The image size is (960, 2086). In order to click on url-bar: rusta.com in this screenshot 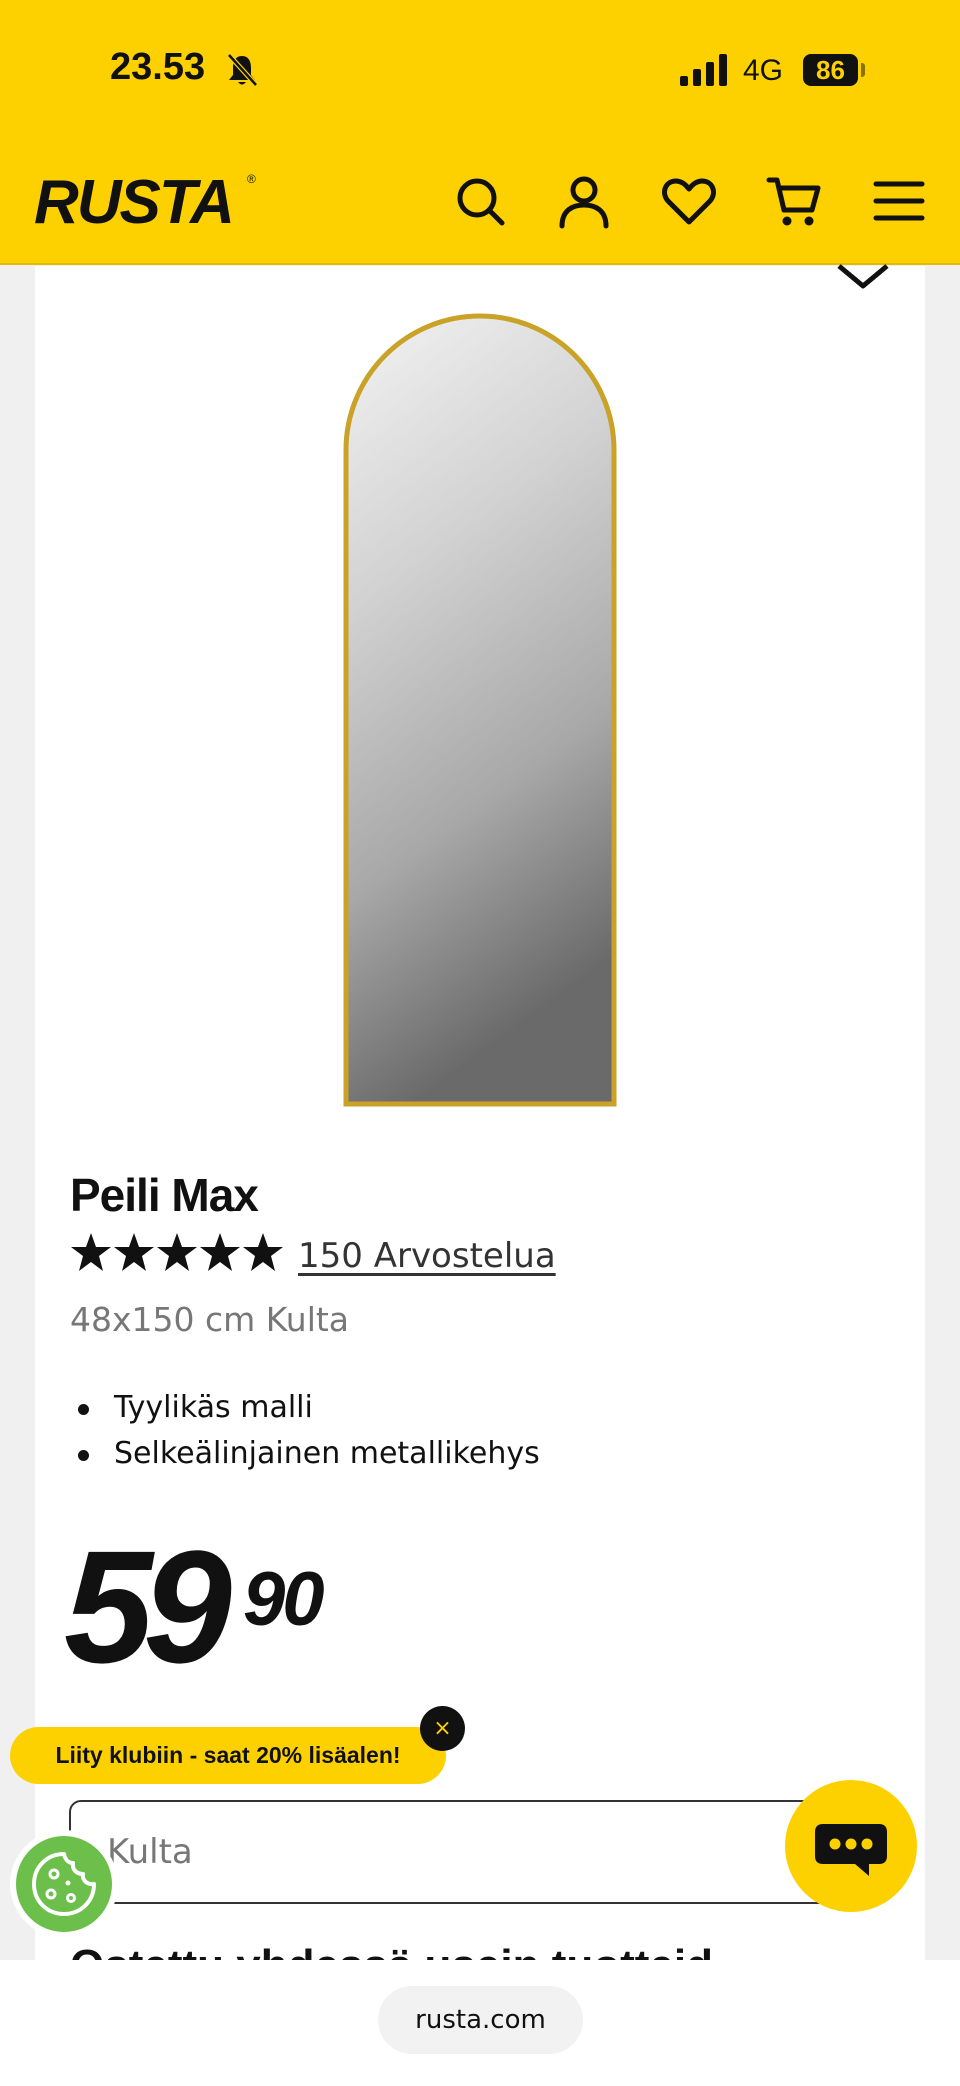, I will do `click(480, 2020)`.